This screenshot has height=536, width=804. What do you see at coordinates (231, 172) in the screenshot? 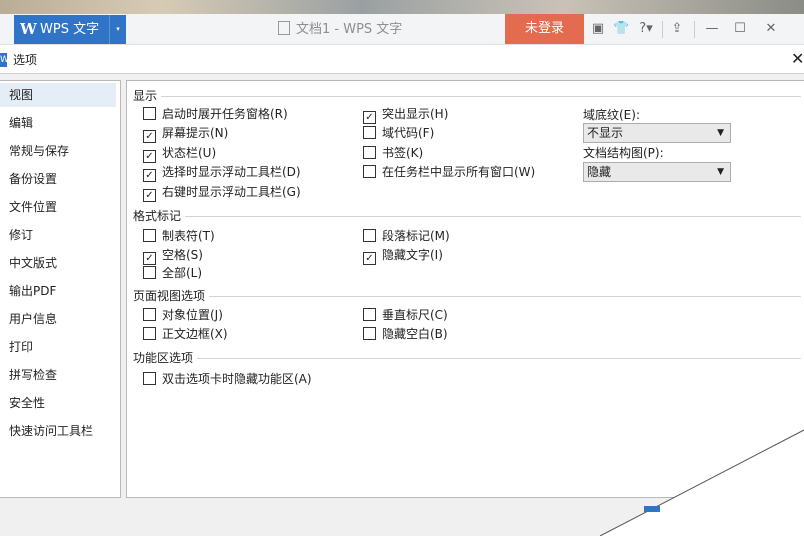
I see `checkbox-label: 选择时显示浮动工具栏(D)` at bounding box center [231, 172].